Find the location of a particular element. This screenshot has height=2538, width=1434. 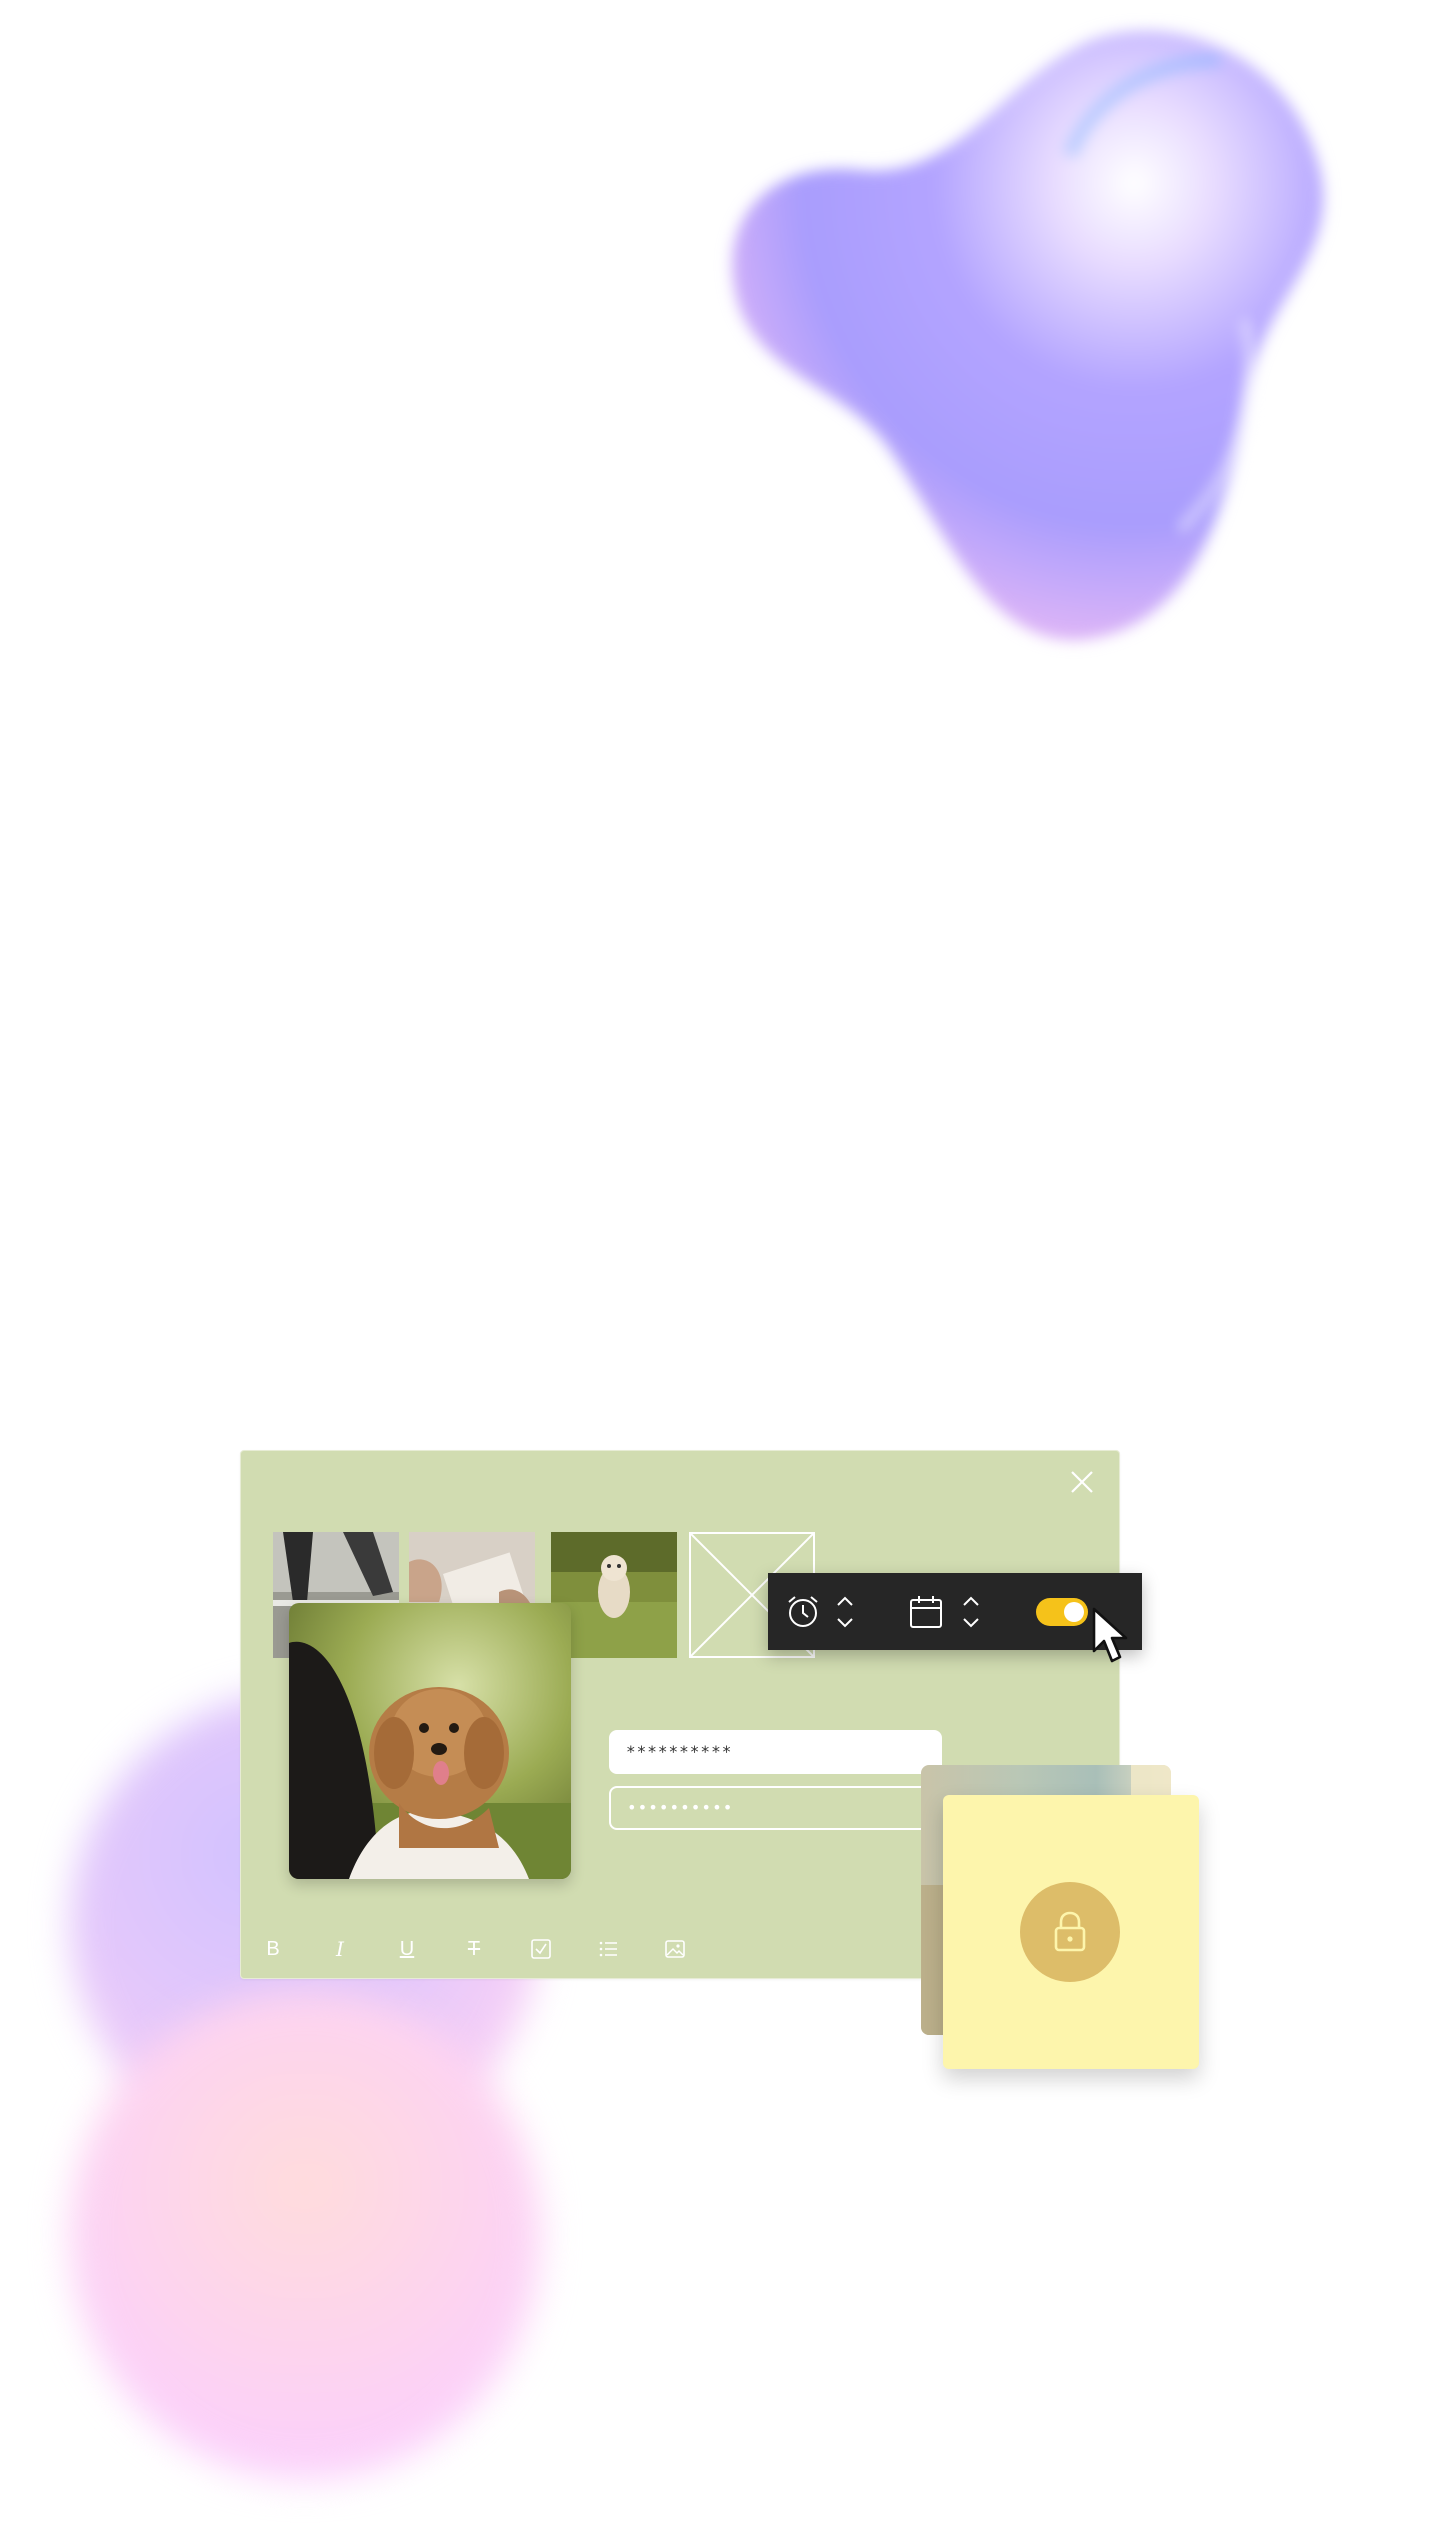

cursor-pointer-icon is located at coordinates (1110, 1635).